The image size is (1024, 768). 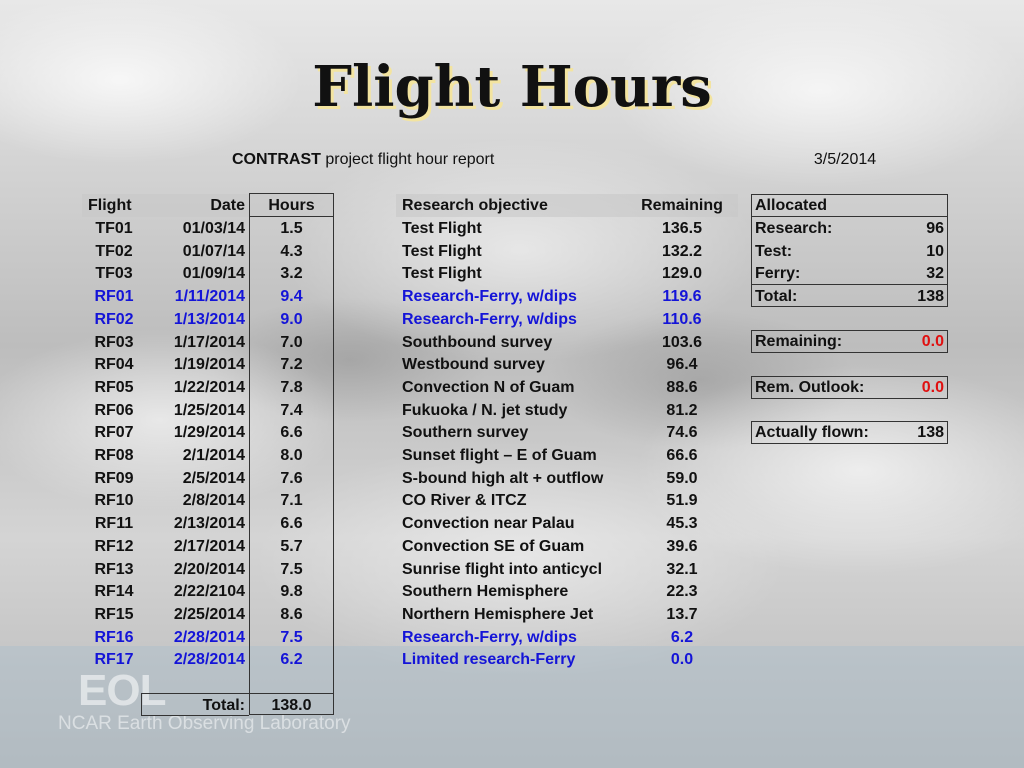 I want to click on cell-objective: Northern Hemisphere Jet, so click(x=498, y=614).